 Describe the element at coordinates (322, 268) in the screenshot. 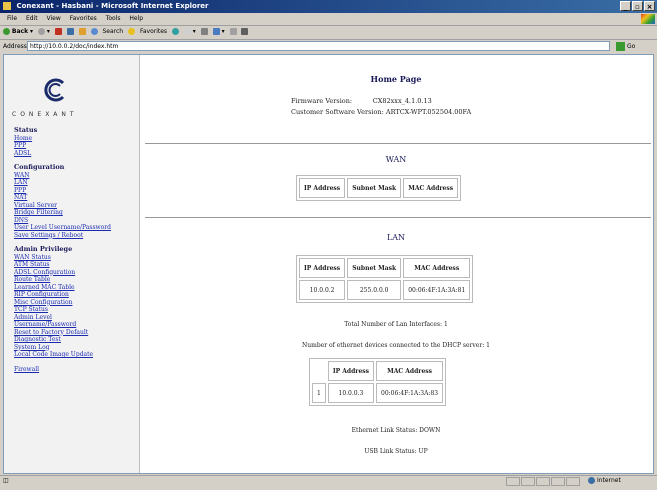

I see `lan-col-ip: IP Address` at that location.